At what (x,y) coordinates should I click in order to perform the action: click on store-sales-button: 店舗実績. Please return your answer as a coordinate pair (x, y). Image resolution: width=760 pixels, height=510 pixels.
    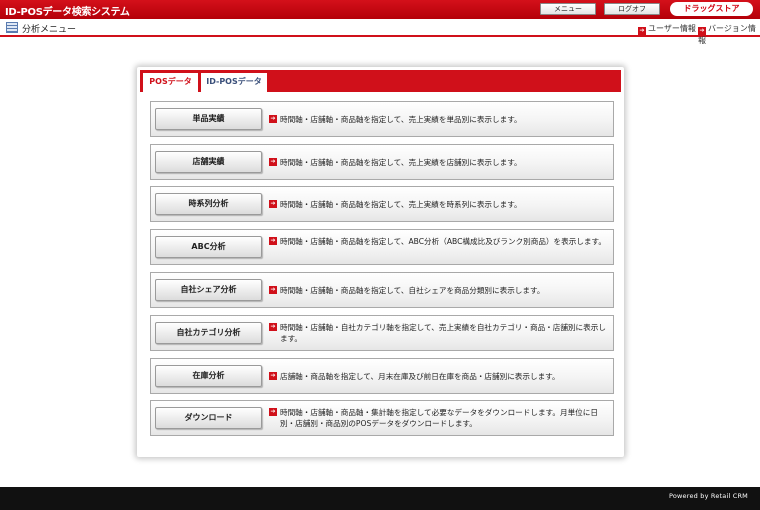
    Looking at the image, I should click on (208, 162).